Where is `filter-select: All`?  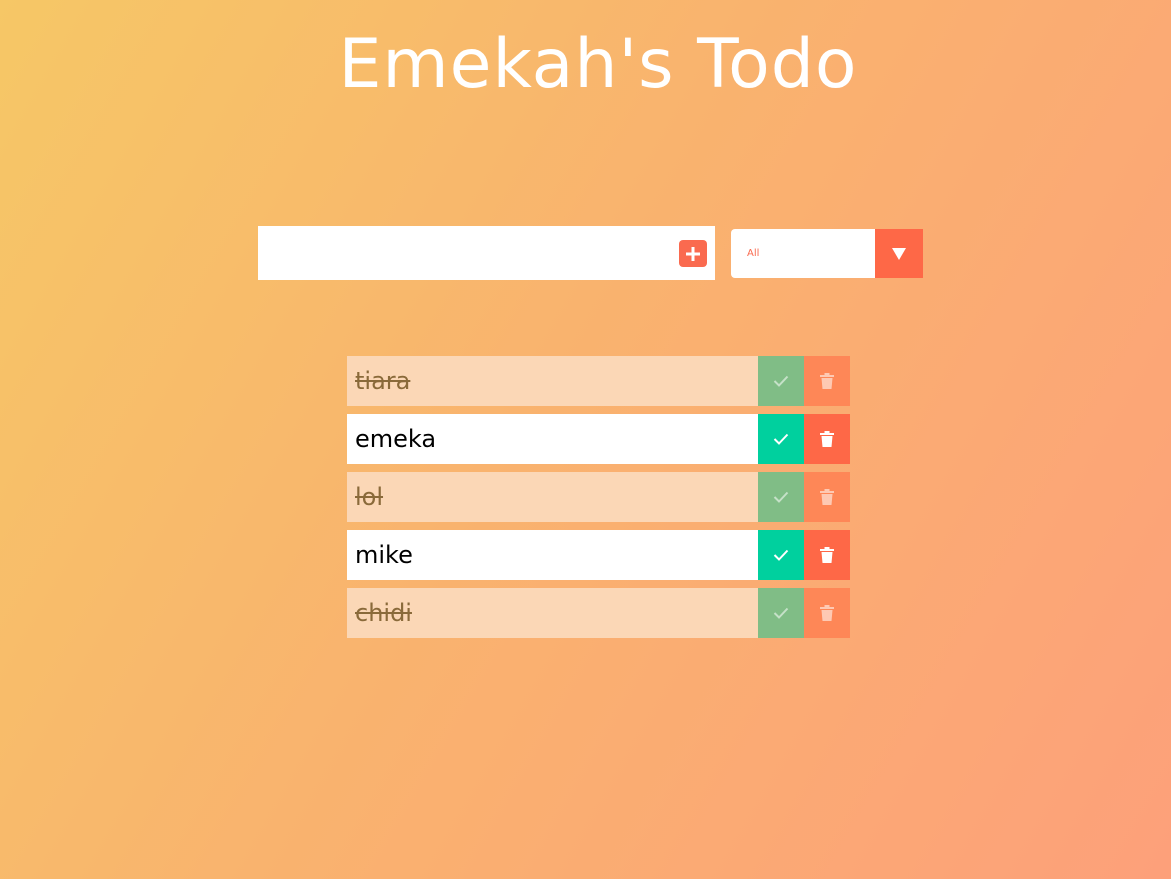
filter-select: All is located at coordinates (827, 253).